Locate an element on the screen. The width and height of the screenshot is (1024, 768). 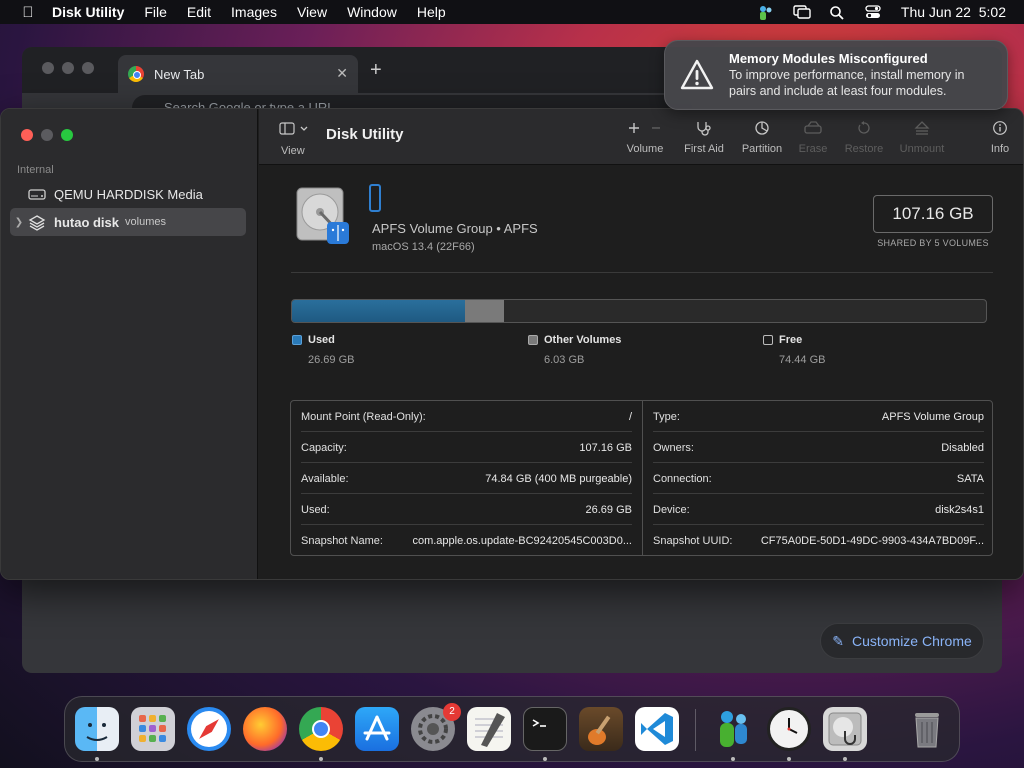
volume-os-version: macOS 13.4 (22F66) is located at coordinates (423, 247).